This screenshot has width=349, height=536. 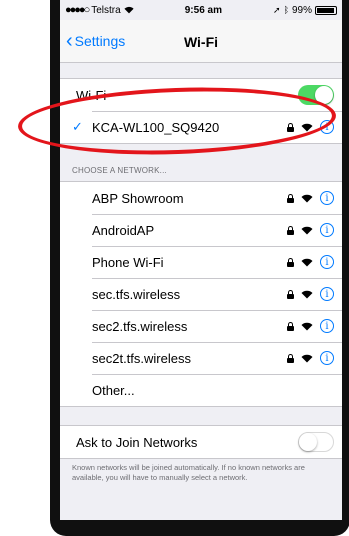 I want to click on location-icon: ➚, so click(x=277, y=9).